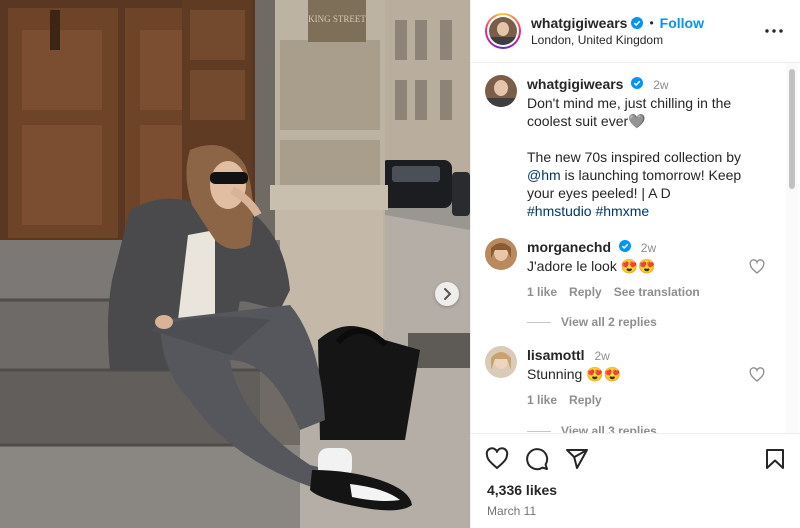 The image size is (800, 528). What do you see at coordinates (629, 103) in the screenshot?
I see `caption-line: Don't mind me, just chilling in the` at bounding box center [629, 103].